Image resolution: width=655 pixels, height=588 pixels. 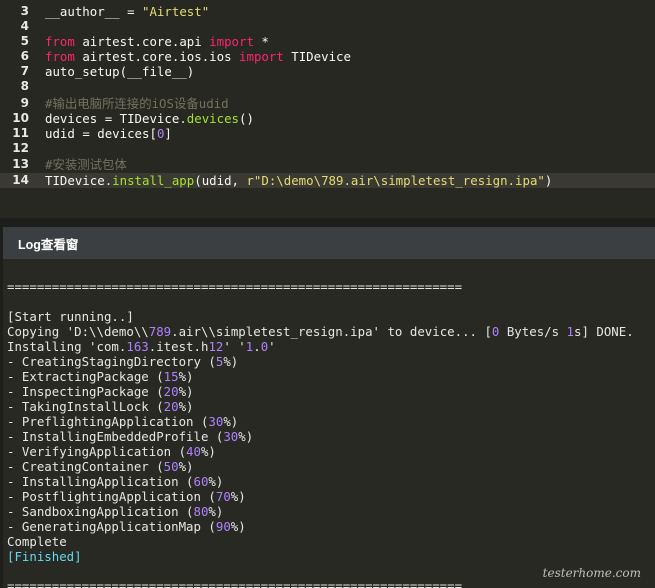 I want to click on log-line: - TakingInstallLock (20%), so click(x=100, y=406).